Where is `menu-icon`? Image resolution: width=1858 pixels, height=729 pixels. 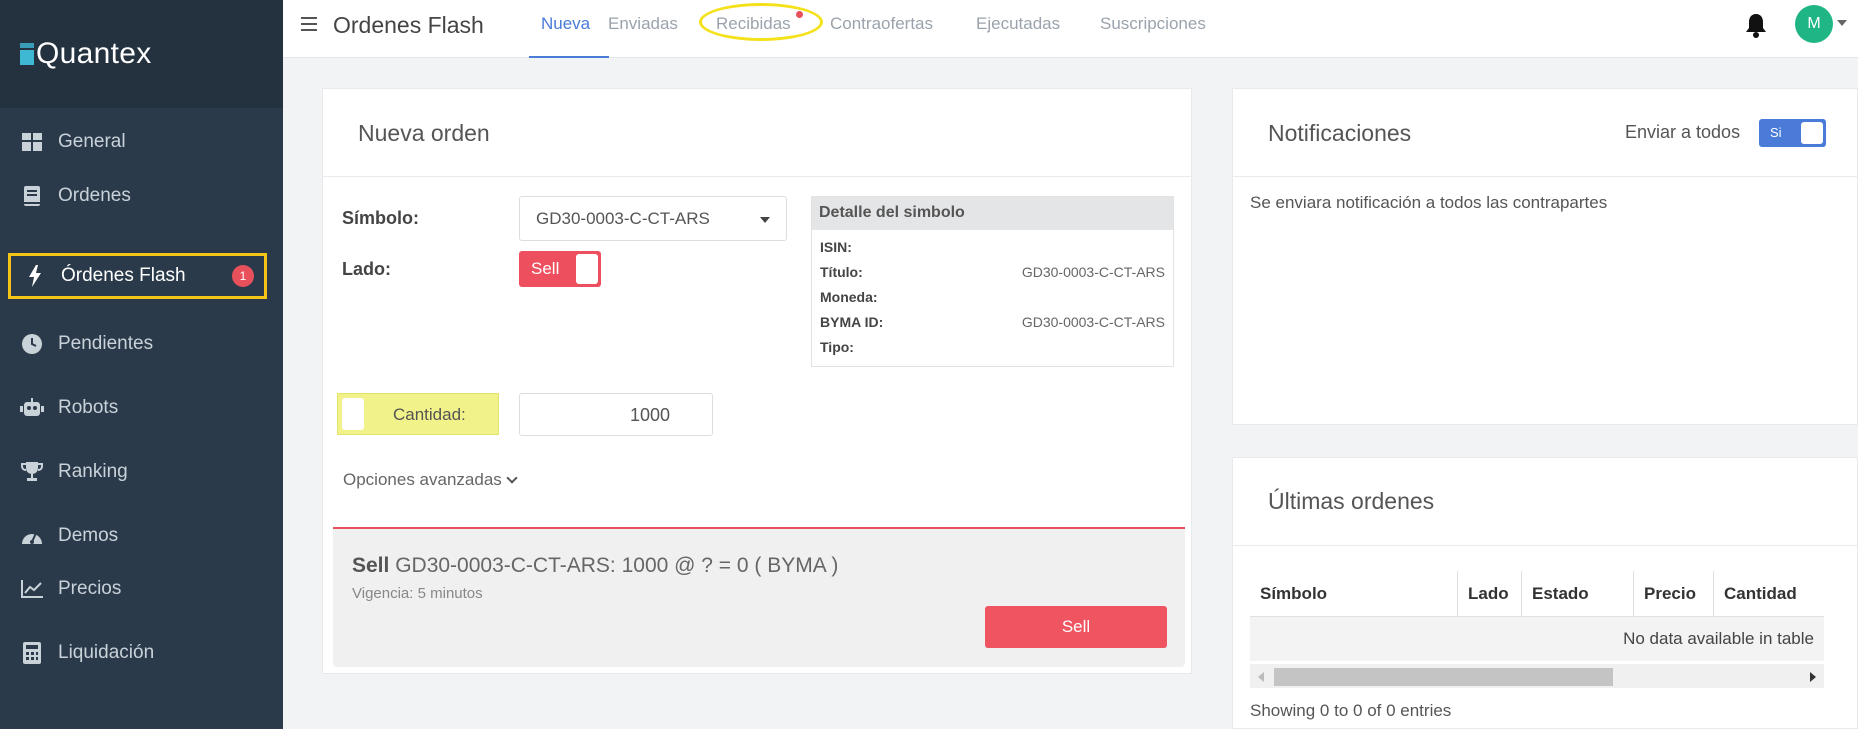 menu-icon is located at coordinates (309, 24).